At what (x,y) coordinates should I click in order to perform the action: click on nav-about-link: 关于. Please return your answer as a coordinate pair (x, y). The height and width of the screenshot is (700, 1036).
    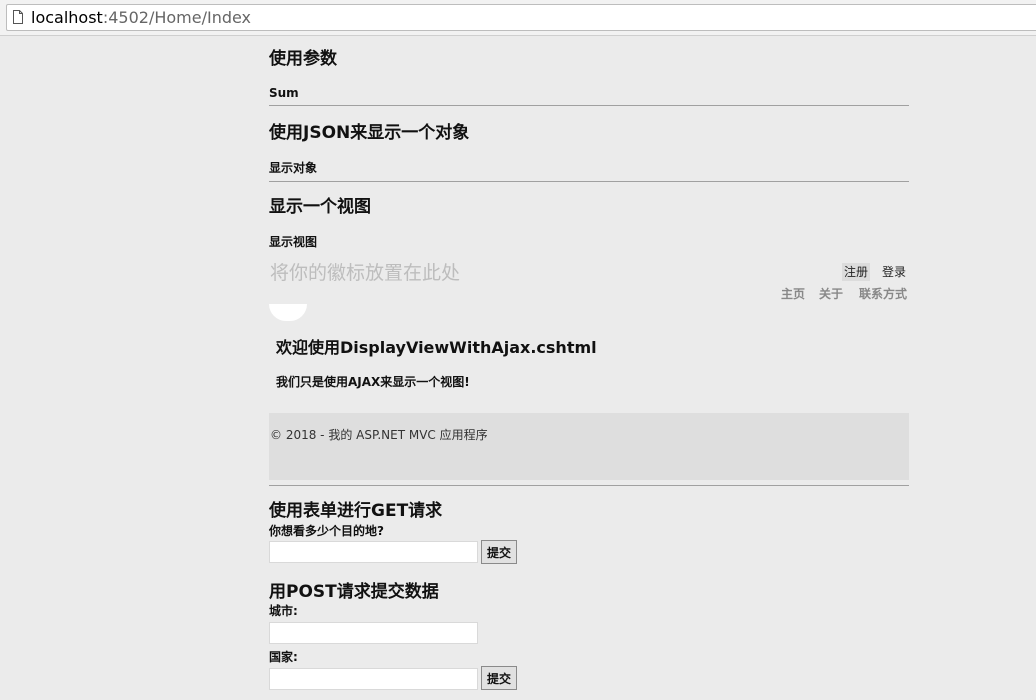
    Looking at the image, I should click on (831, 294).